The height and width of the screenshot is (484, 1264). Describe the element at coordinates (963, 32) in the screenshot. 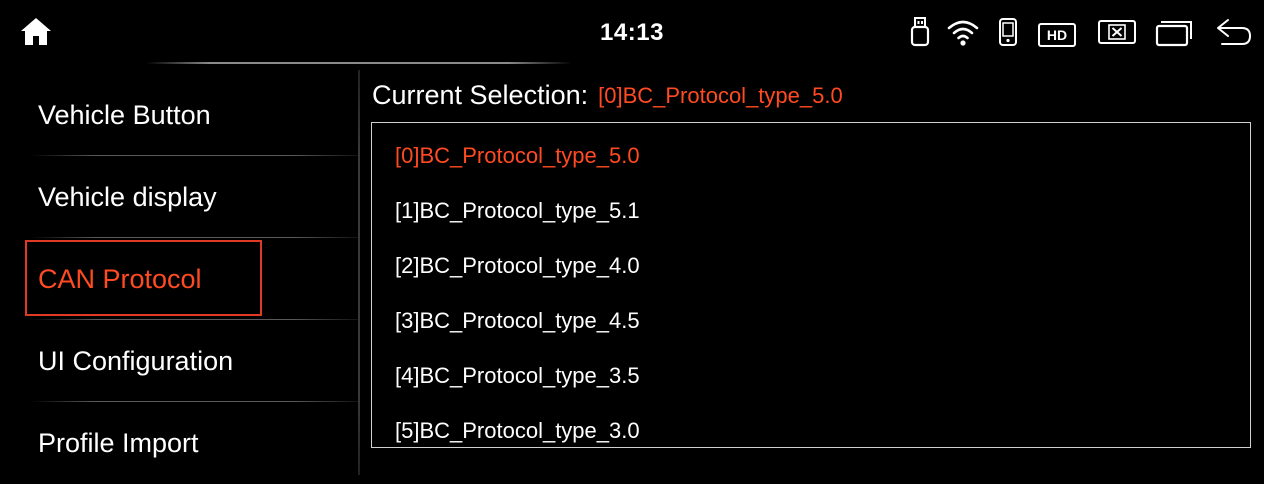

I see `wifi-icon` at that location.